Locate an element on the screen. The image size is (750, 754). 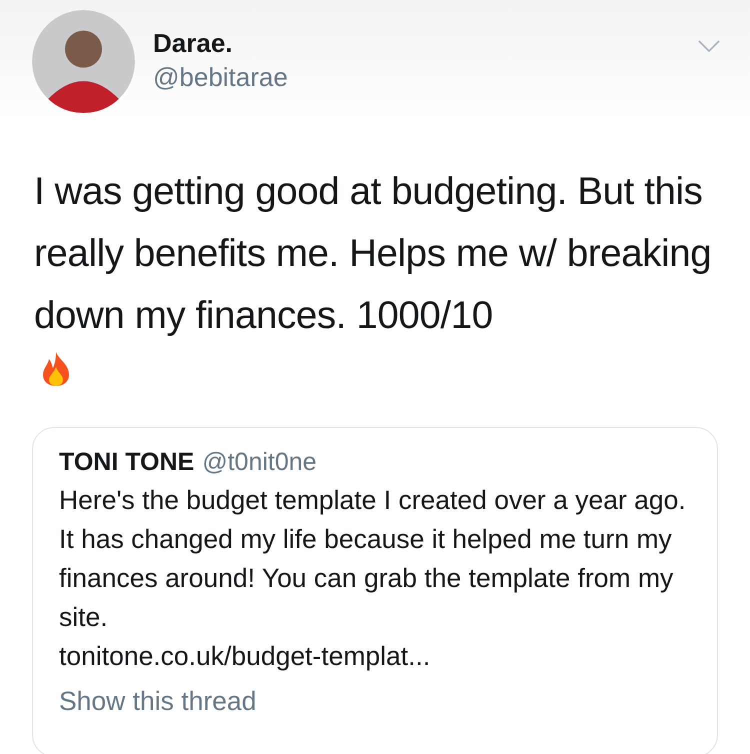
avatar-icon is located at coordinates (83, 61).